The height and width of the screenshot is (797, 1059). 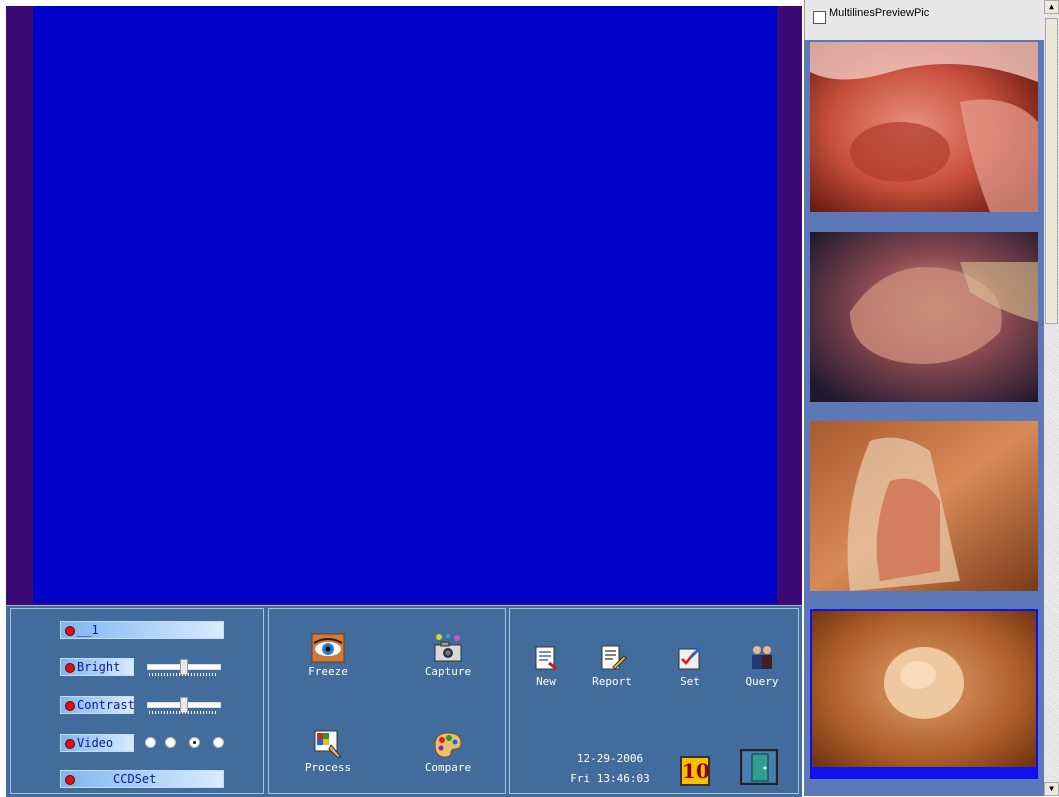 What do you see at coordinates (695, 771) in the screenshot?
I see `image-count-badge: 10` at bounding box center [695, 771].